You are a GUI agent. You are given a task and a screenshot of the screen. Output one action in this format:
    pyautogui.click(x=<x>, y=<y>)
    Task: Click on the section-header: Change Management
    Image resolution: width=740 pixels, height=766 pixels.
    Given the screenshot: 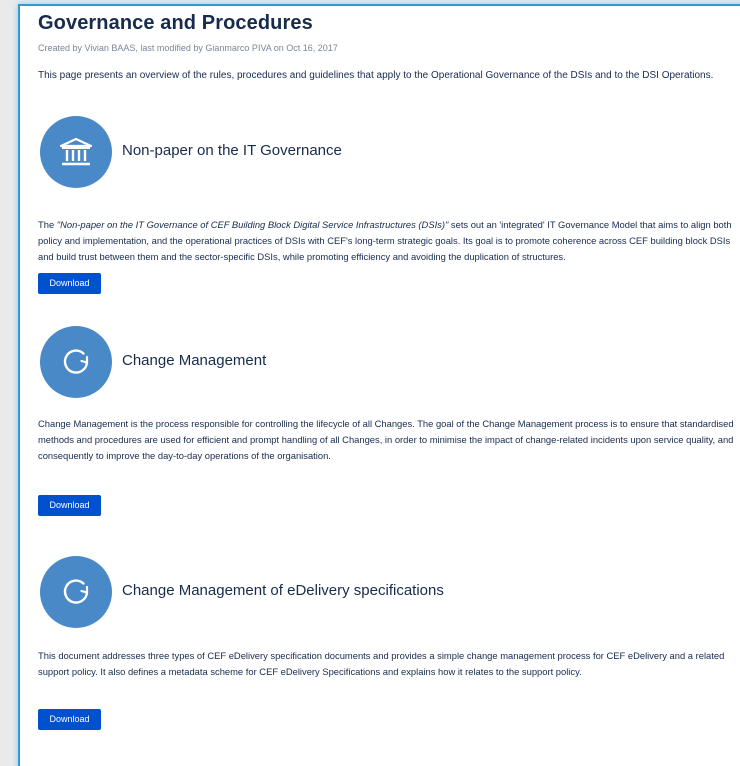 What is the action you would take?
    pyautogui.click(x=388, y=362)
    